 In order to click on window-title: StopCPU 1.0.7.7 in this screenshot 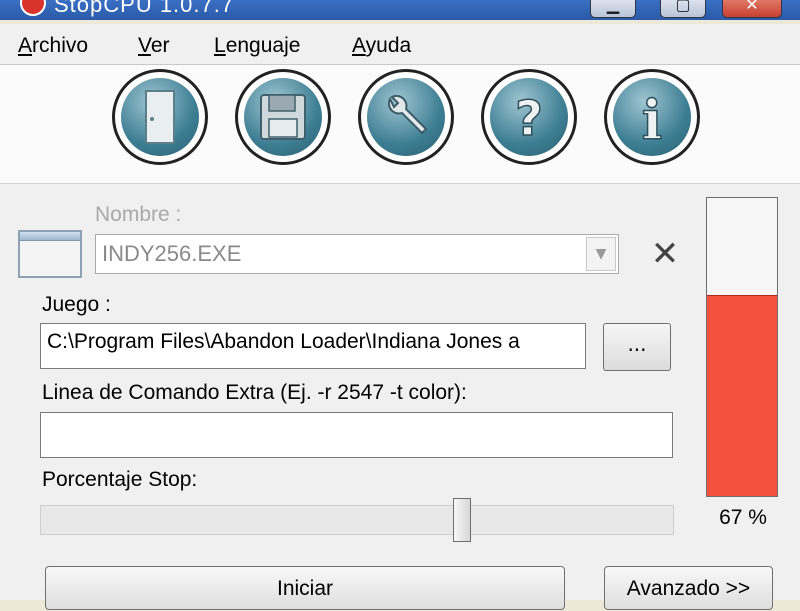, I will do `click(144, 8)`.